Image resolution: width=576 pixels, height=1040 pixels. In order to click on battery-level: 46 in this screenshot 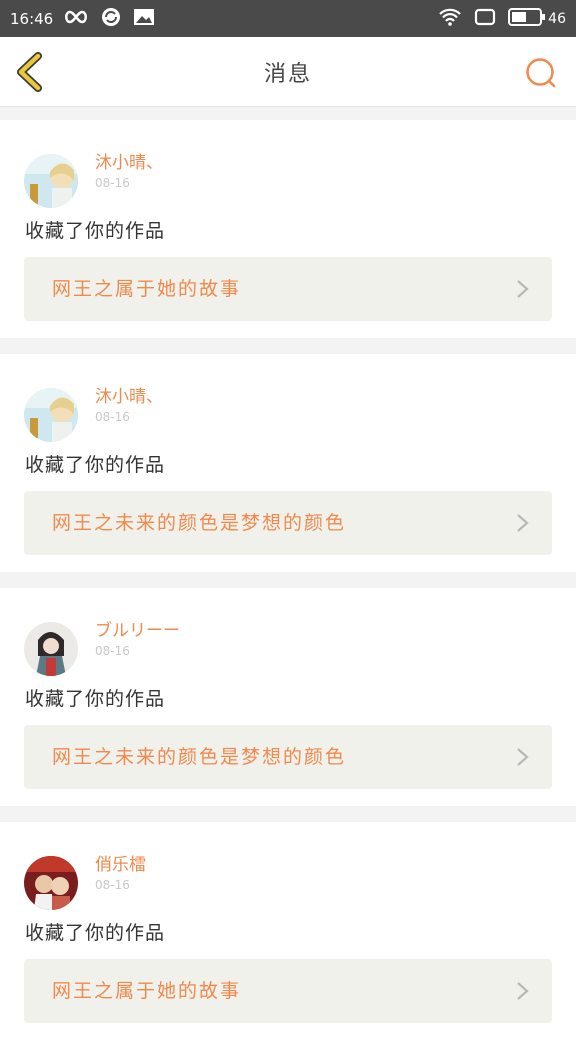, I will do `click(557, 18)`.